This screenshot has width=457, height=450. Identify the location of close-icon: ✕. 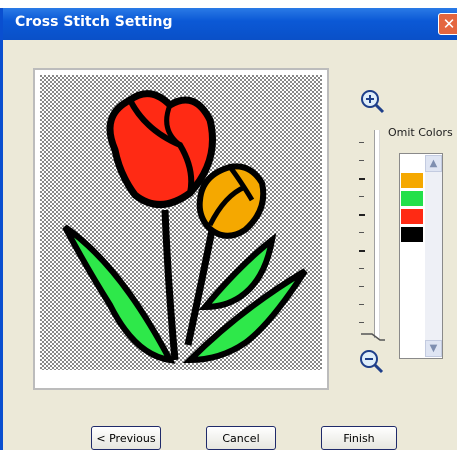
(449, 23).